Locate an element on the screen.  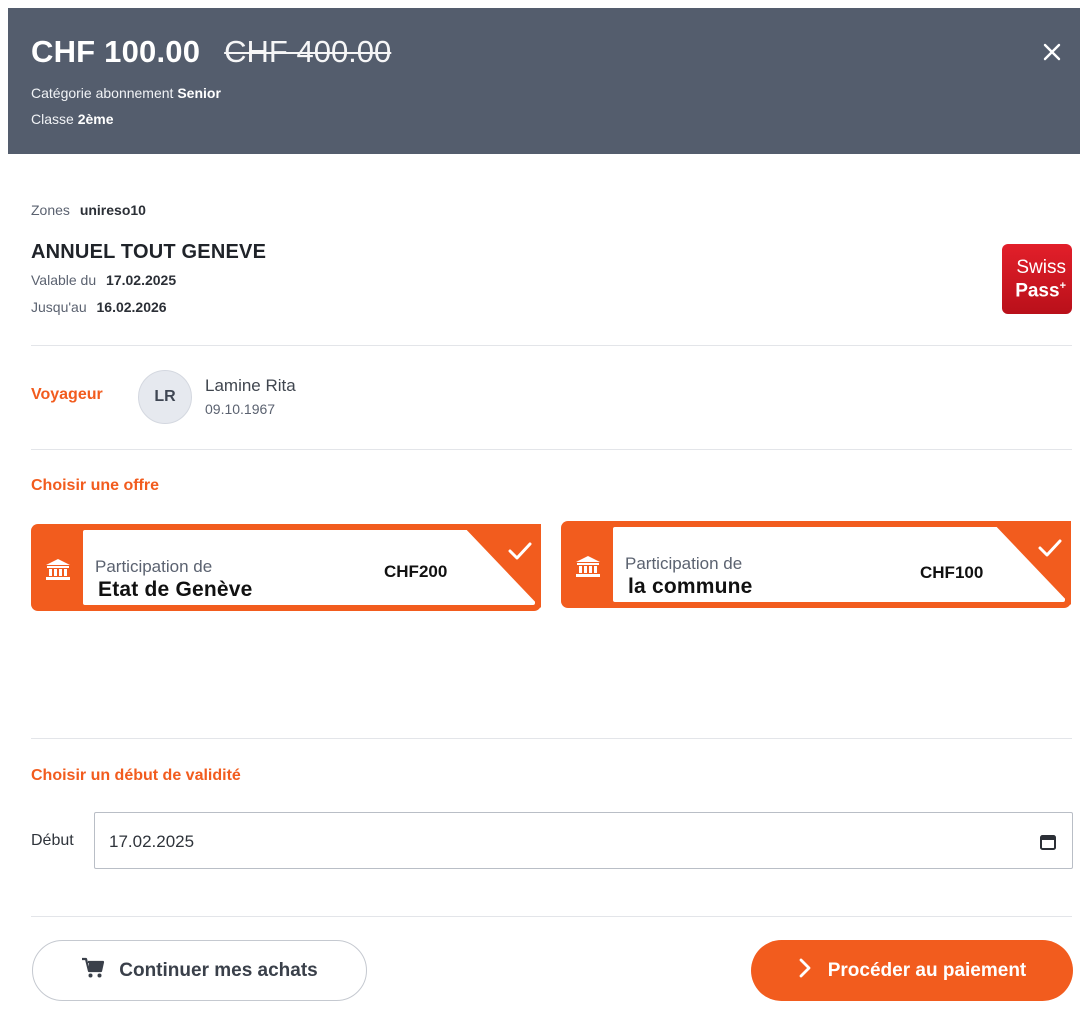
traveler-name: Lamine Rita is located at coordinates (250, 385).